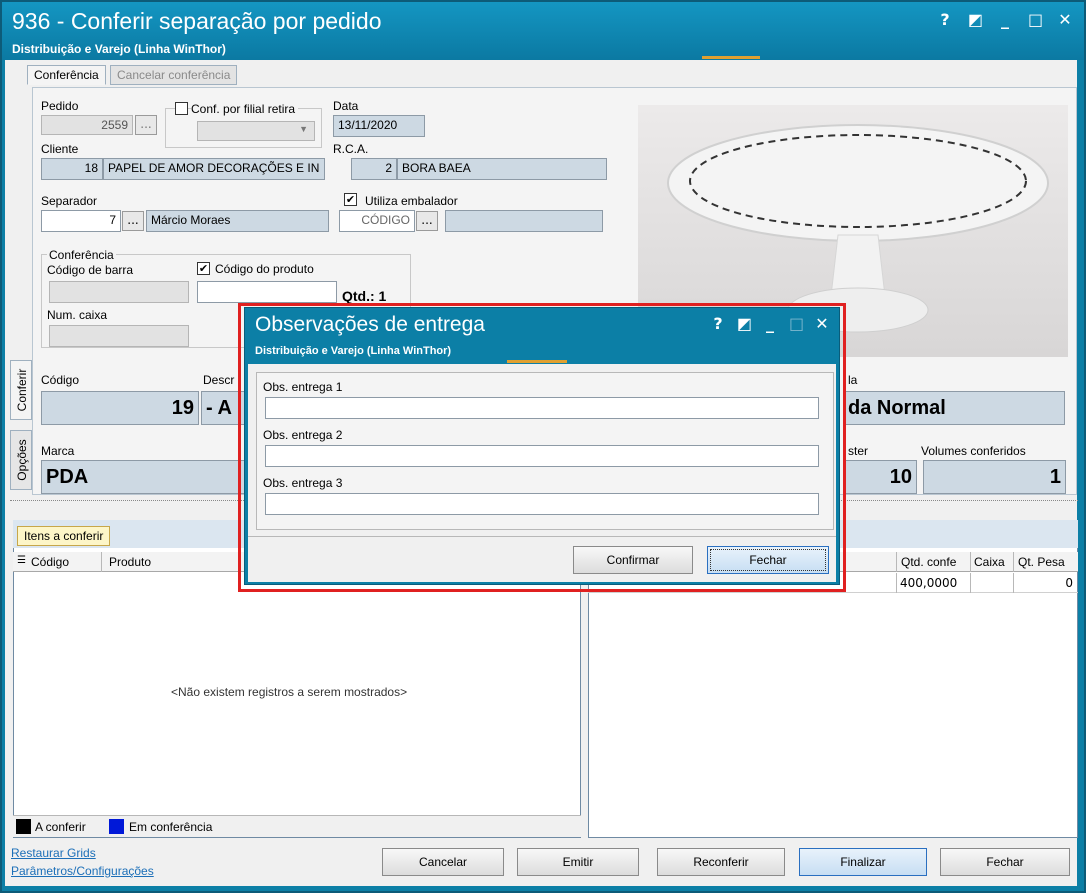  Describe the element at coordinates (578, 862) in the screenshot. I see `emitir-button: Emitir` at that location.